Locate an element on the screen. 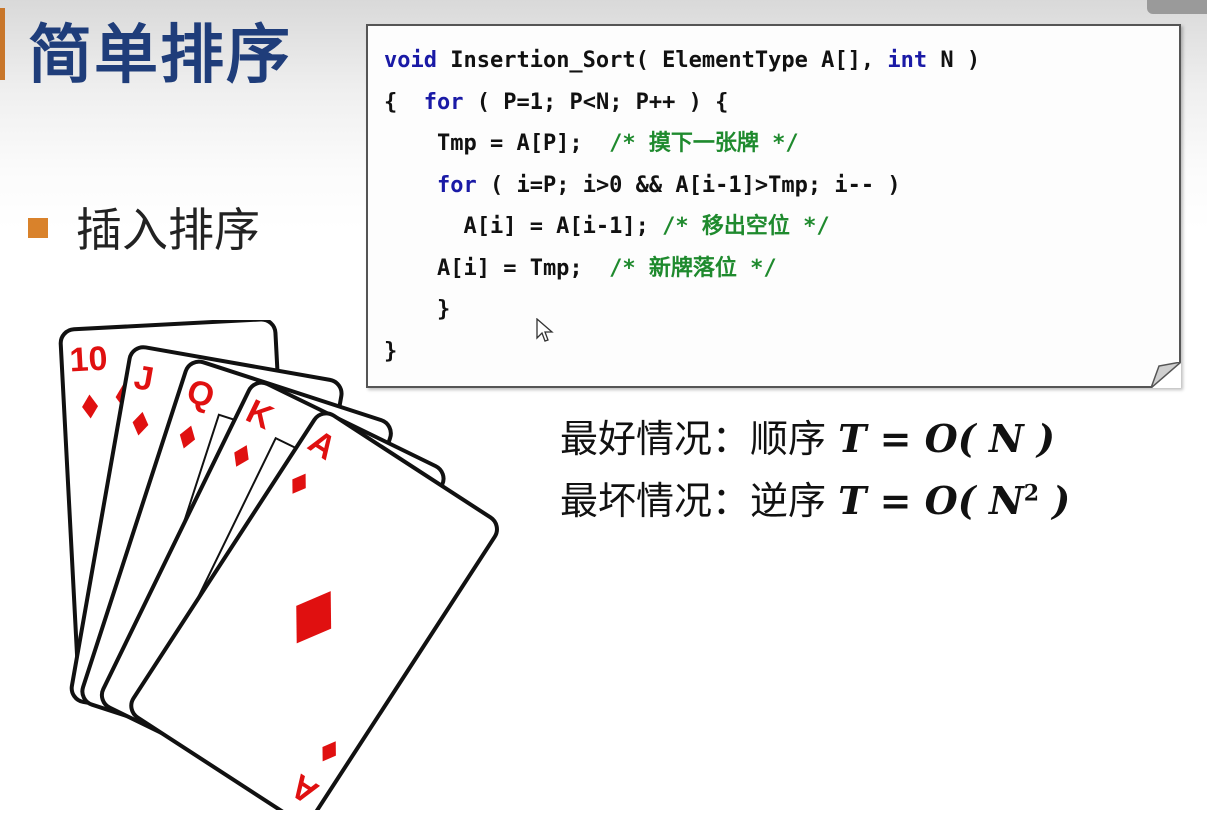 The image size is (1207, 817). code-fragment: N ) is located at coordinates (954, 60).